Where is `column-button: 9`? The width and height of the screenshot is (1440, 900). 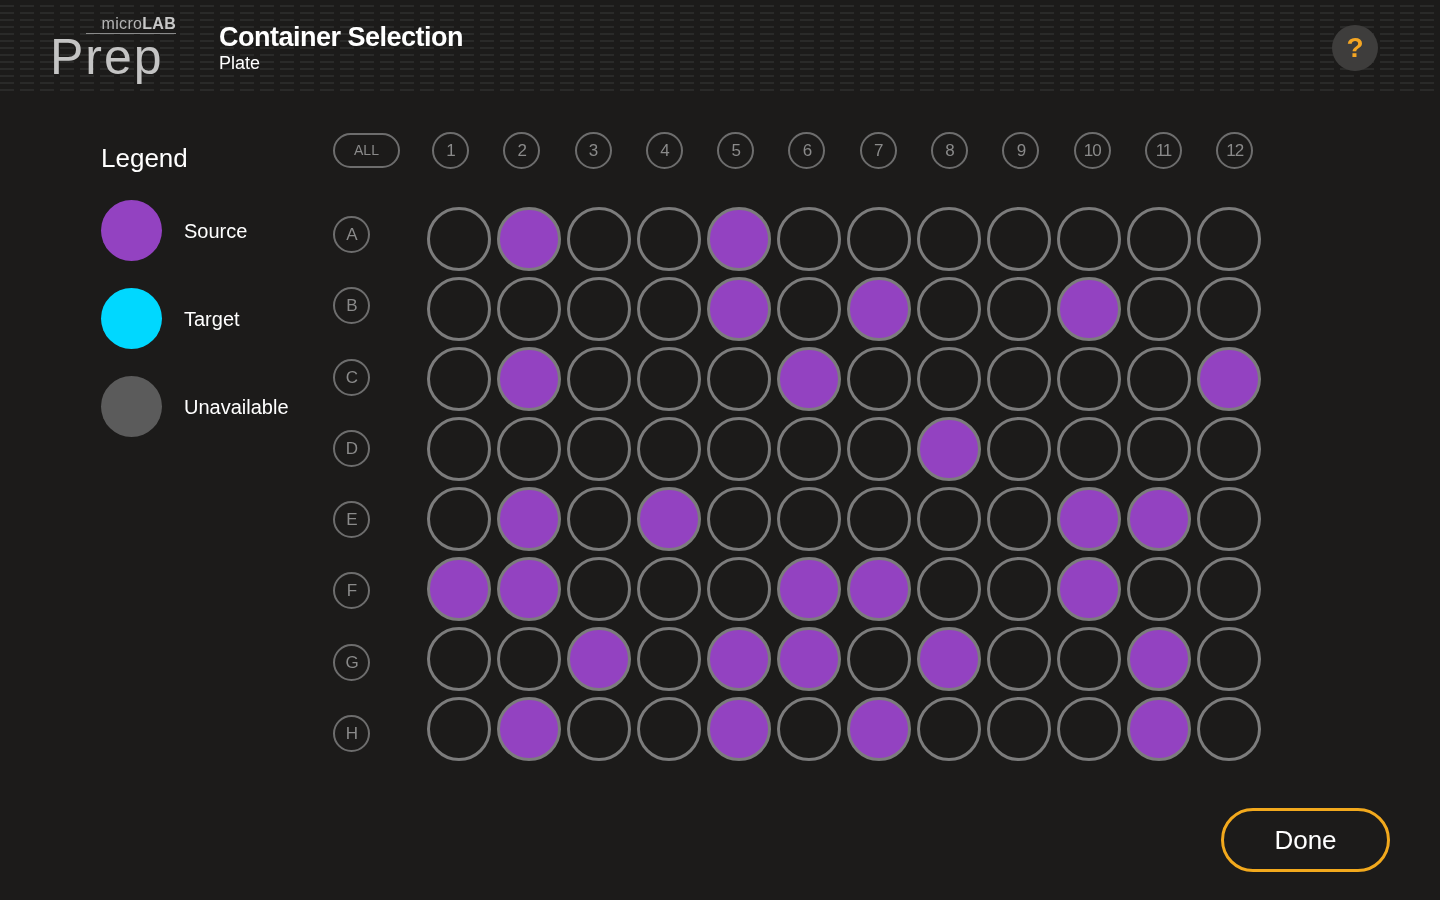 column-button: 9 is located at coordinates (1021, 150).